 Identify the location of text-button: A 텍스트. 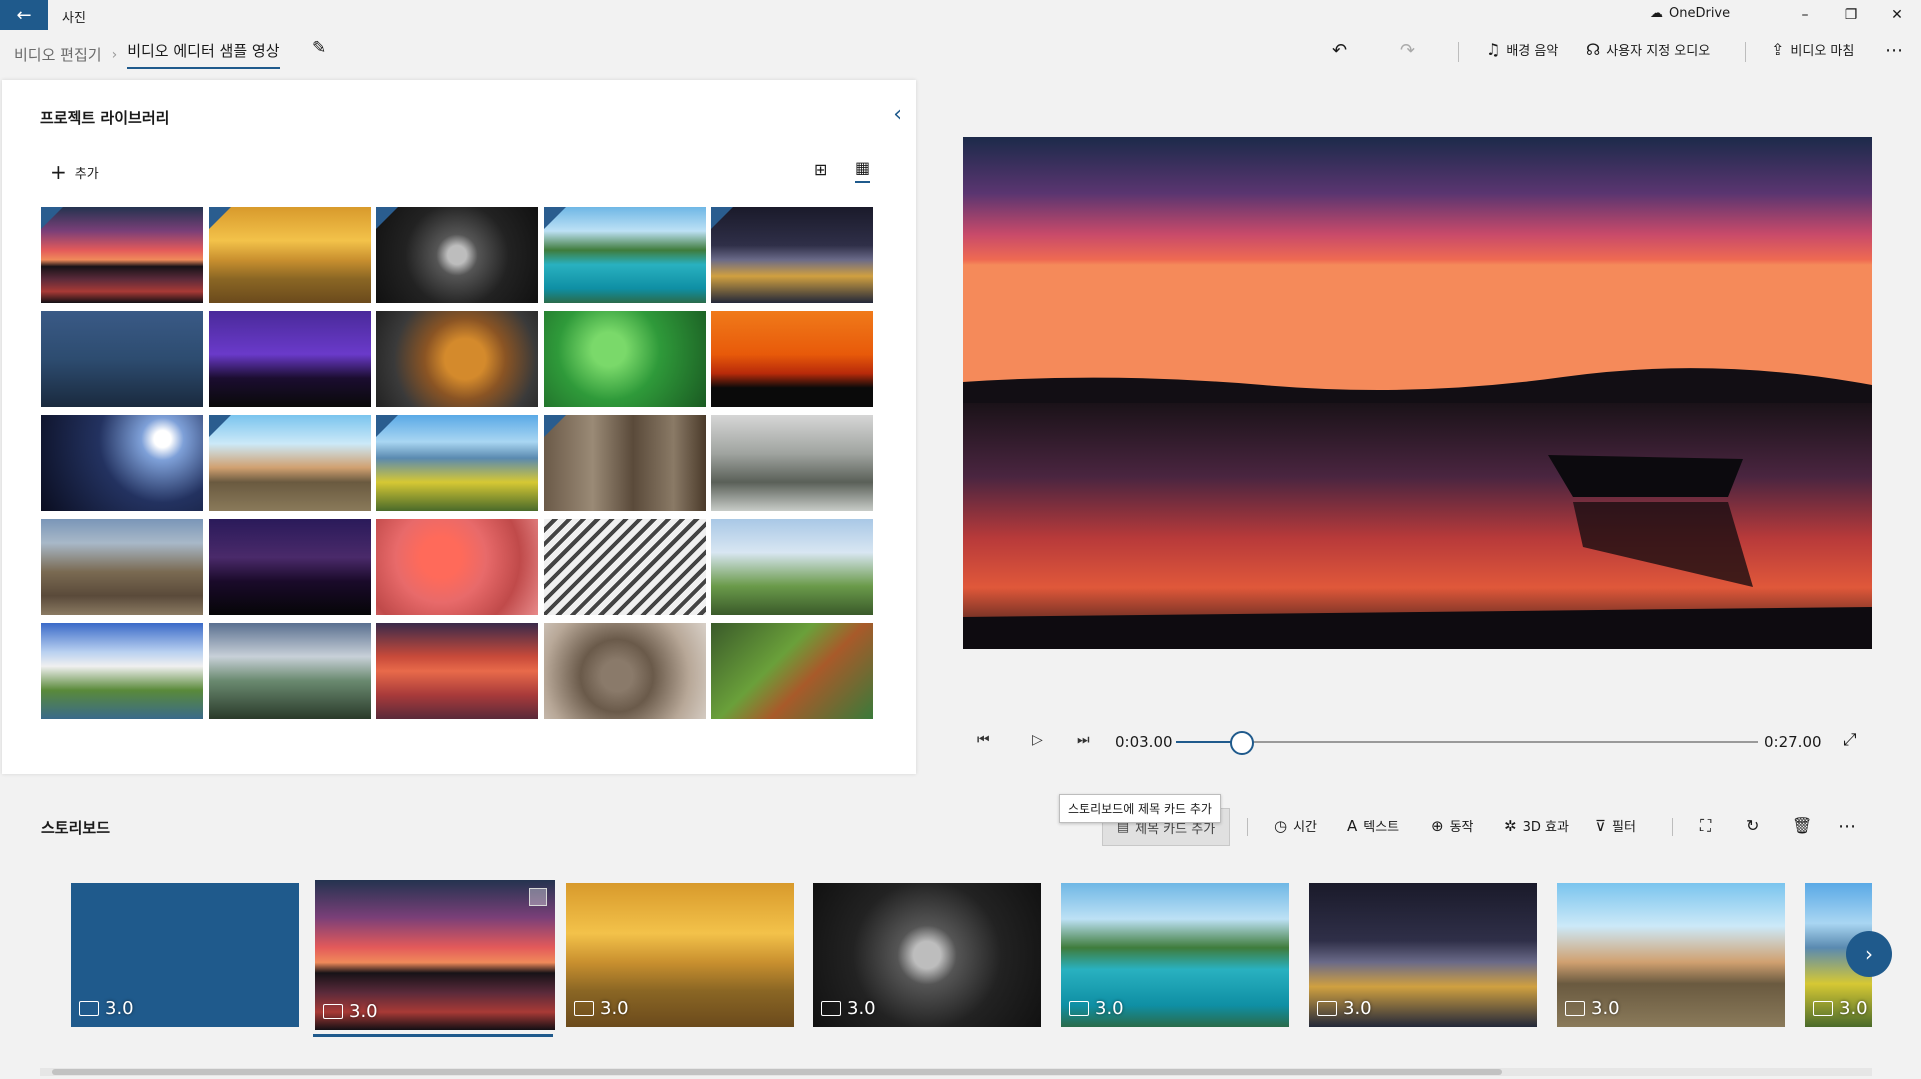
(1373, 826).